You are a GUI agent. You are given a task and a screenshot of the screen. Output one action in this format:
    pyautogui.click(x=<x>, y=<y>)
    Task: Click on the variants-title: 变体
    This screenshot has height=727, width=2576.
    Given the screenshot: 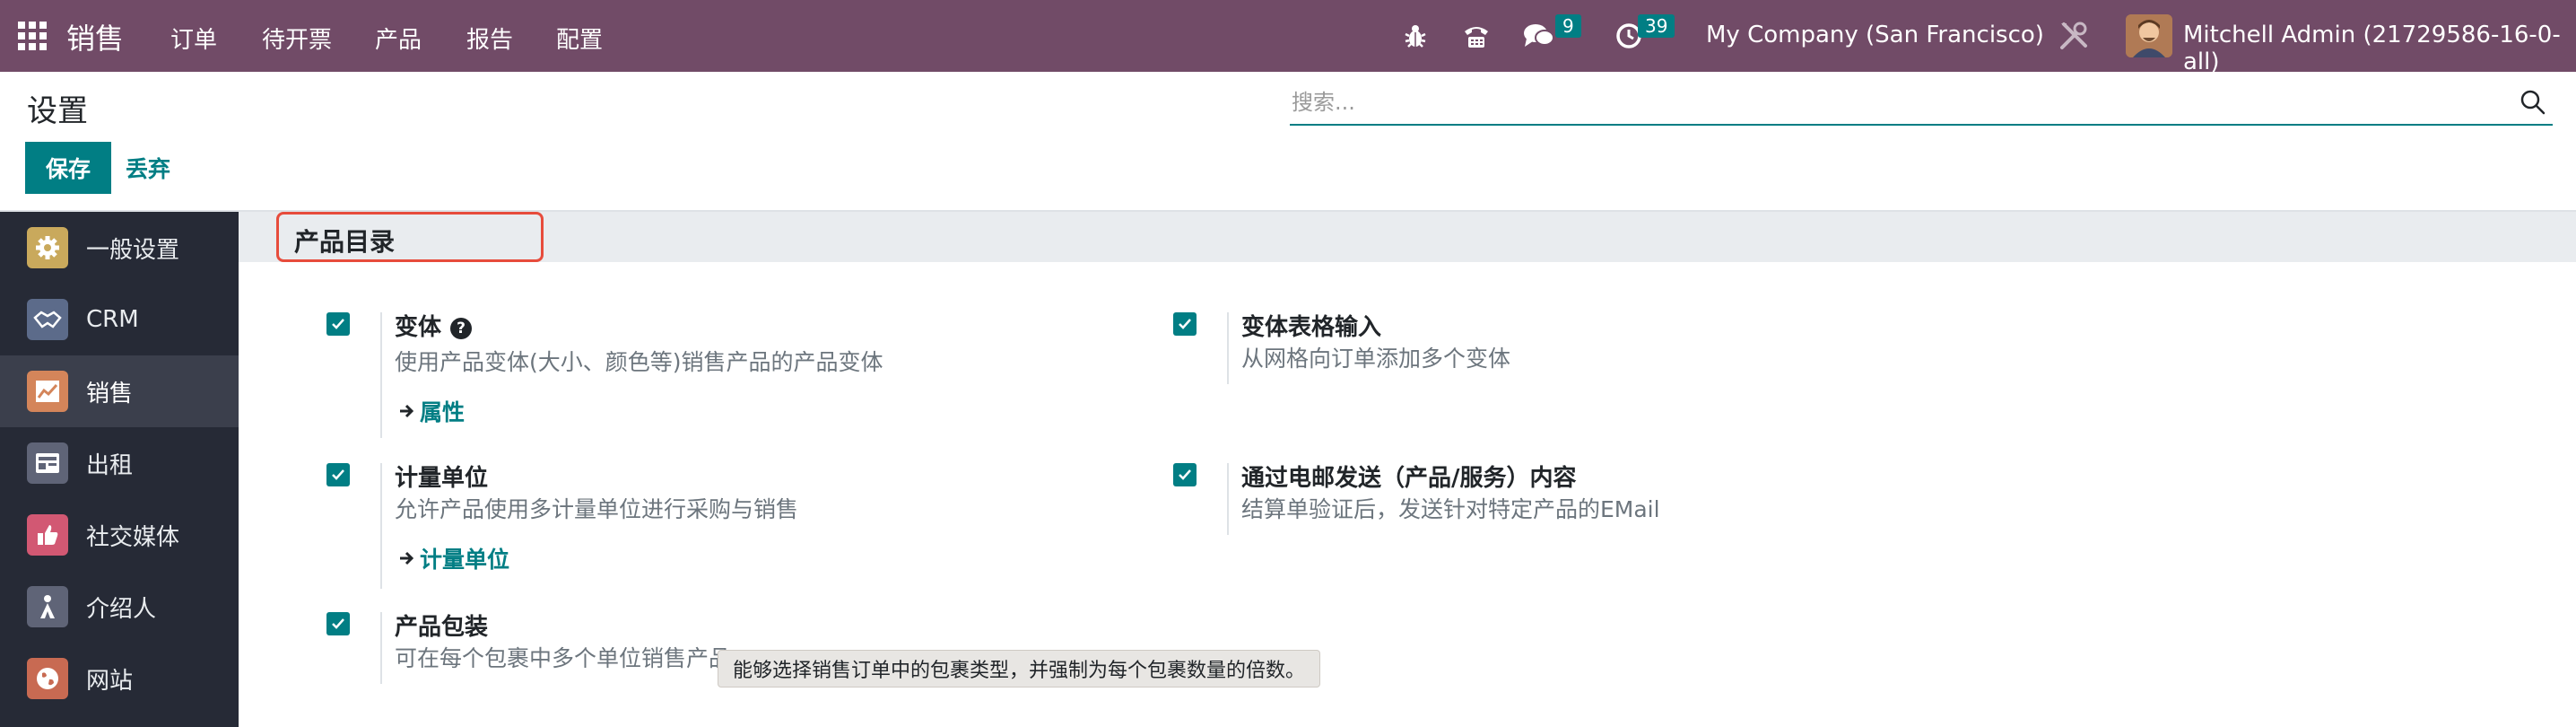 What is the action you would take?
    pyautogui.click(x=418, y=327)
    